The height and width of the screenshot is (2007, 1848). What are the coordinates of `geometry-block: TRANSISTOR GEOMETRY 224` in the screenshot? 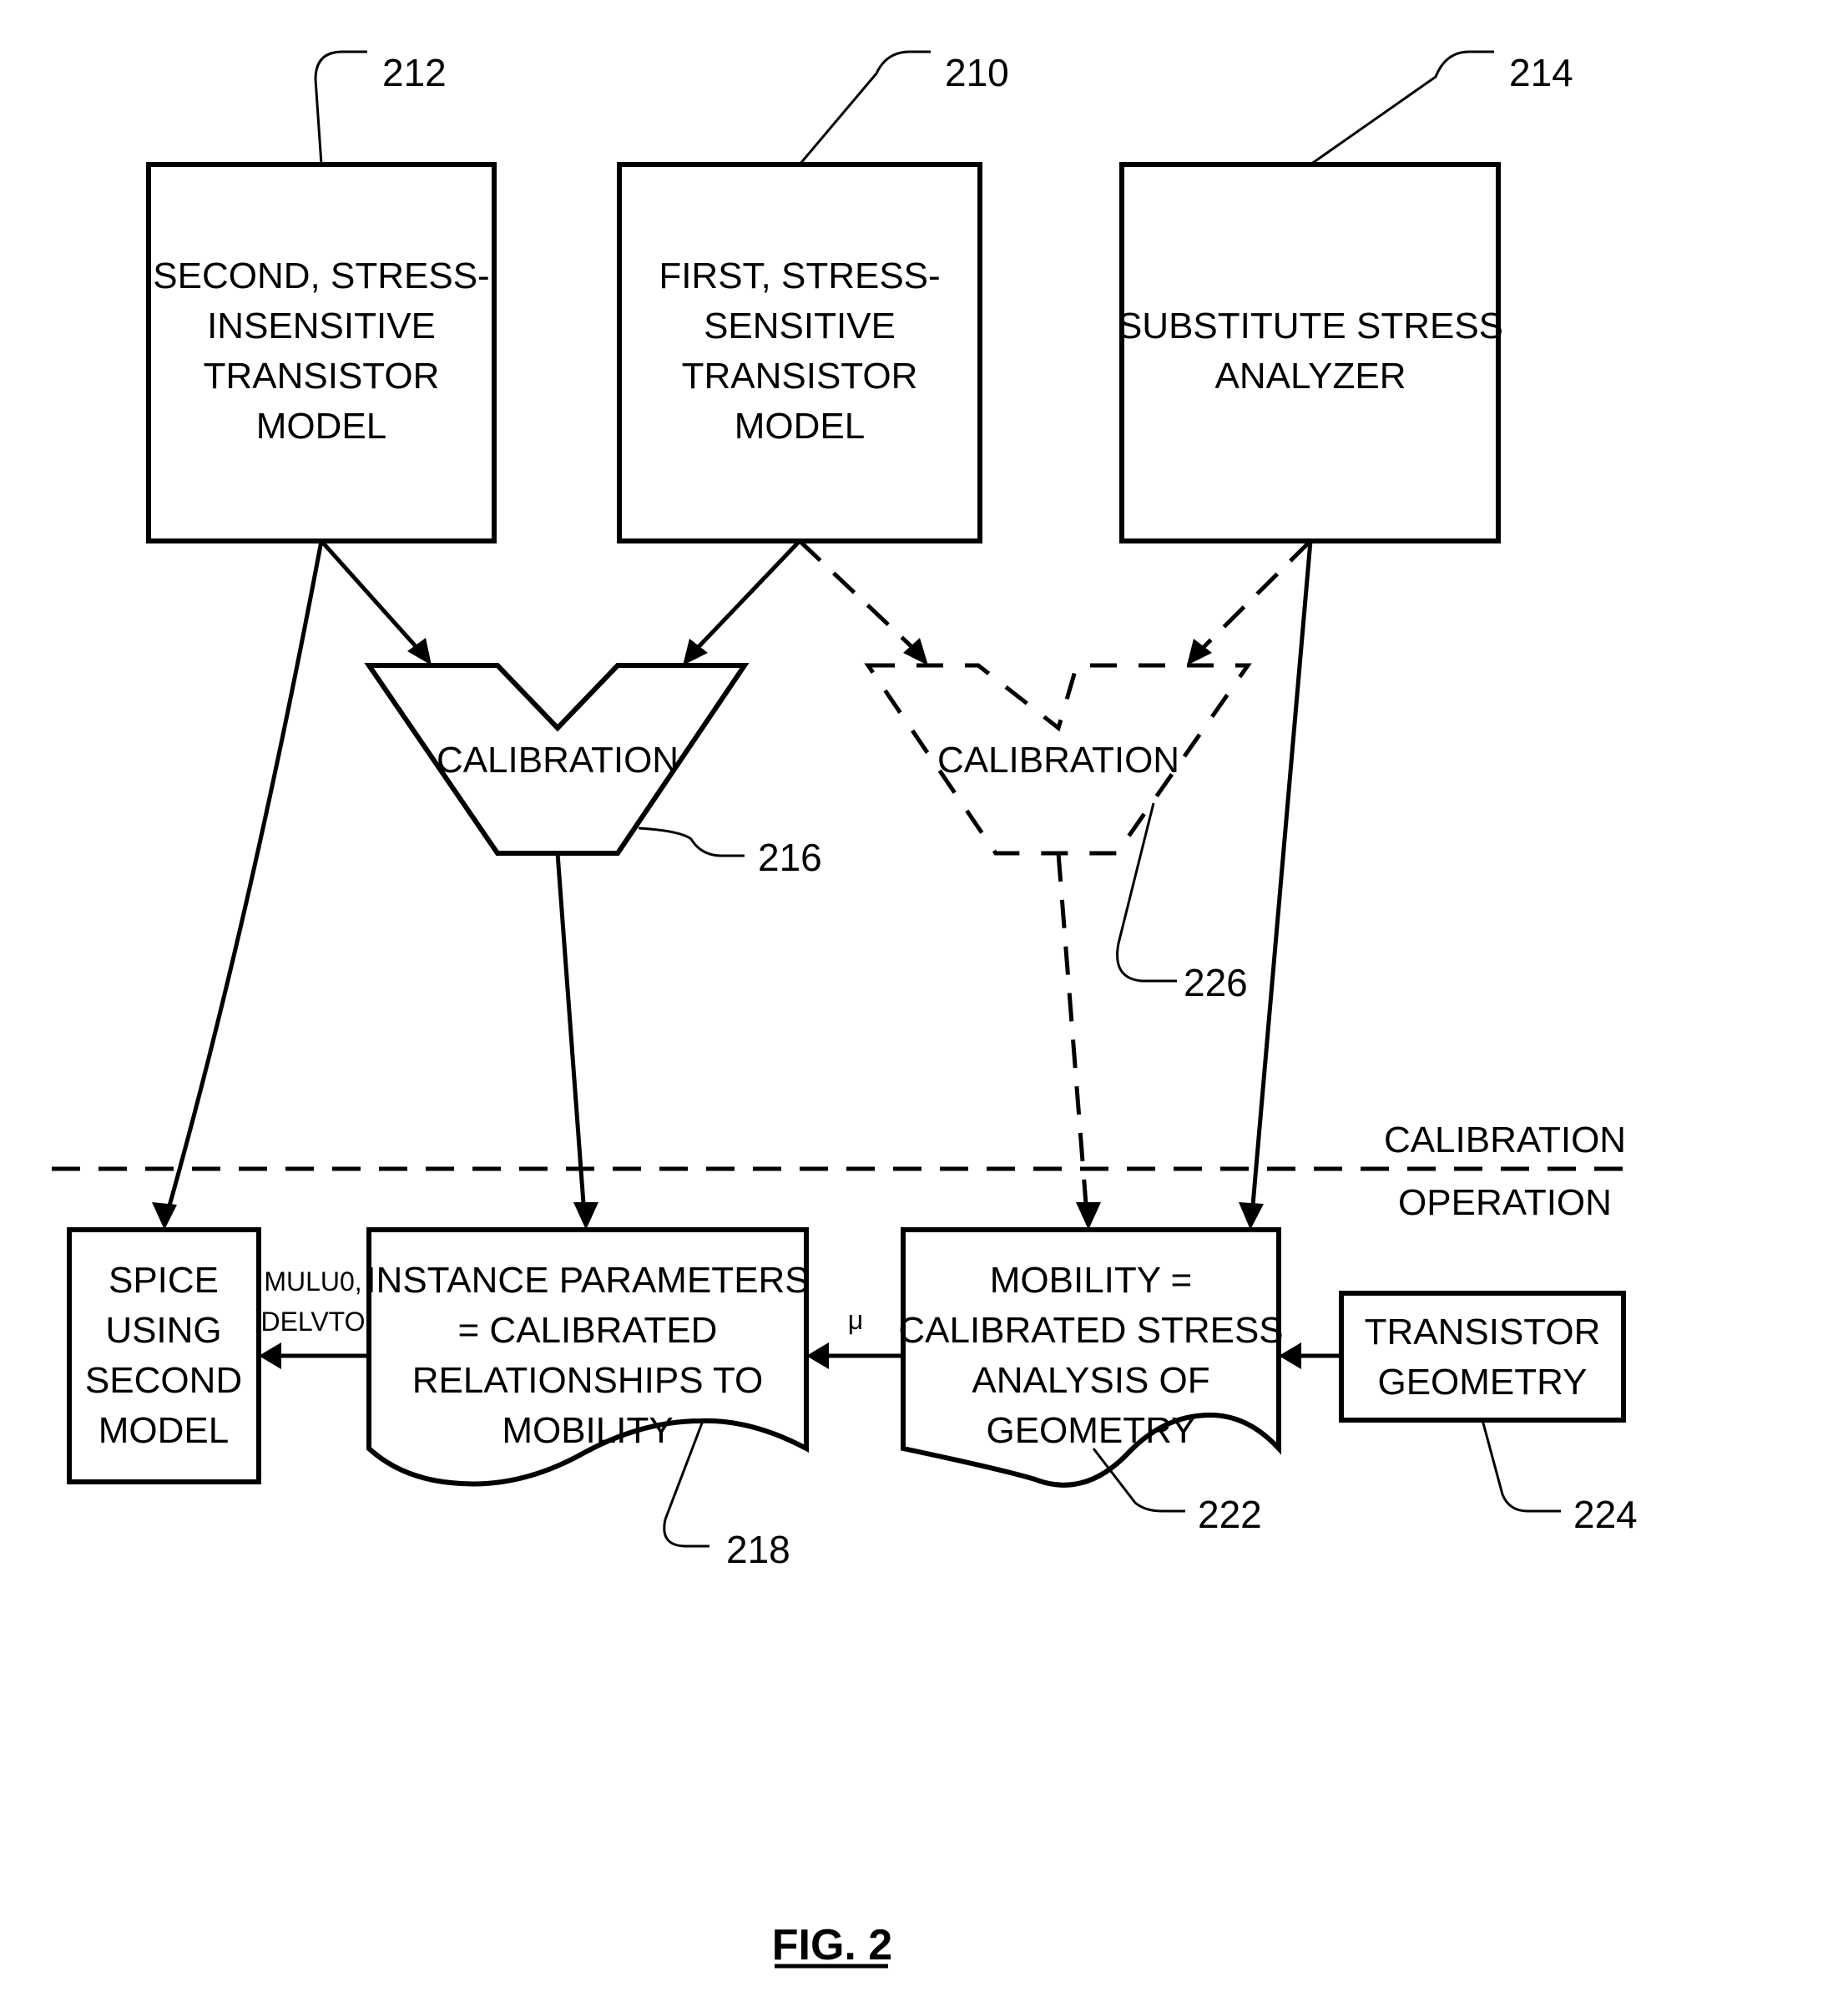 It's located at (1488, 1413).